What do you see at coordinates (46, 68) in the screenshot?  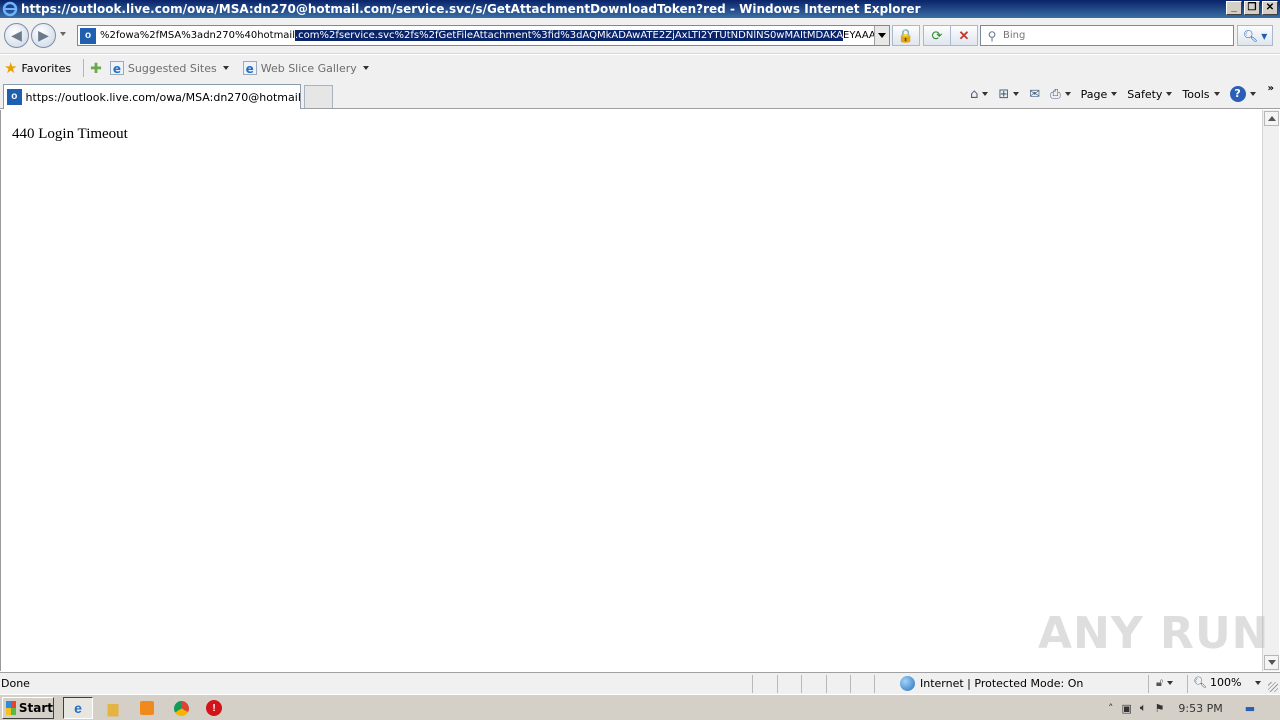 I see `favorites-label: Favorites` at bounding box center [46, 68].